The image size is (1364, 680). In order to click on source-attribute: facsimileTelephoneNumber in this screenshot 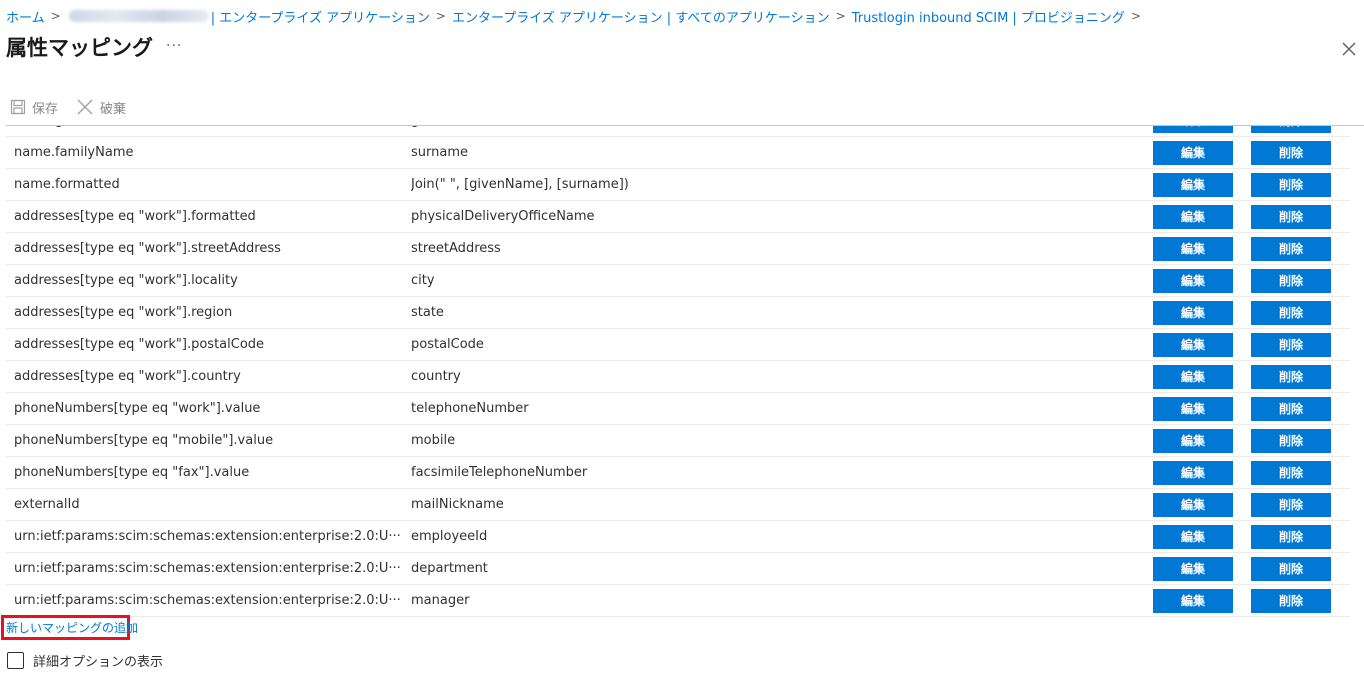, I will do `click(499, 472)`.